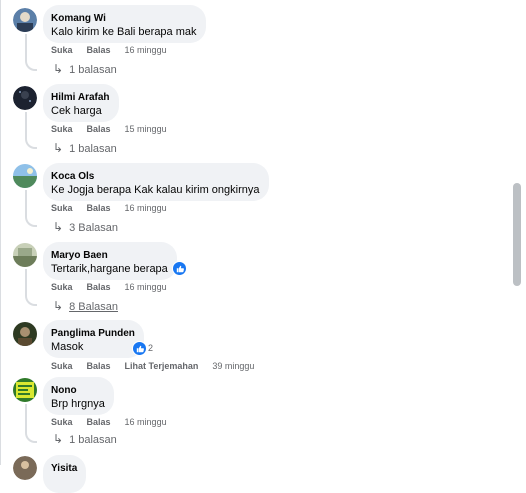 This screenshot has width=526, height=493. What do you see at coordinates (78, 390) in the screenshot?
I see `comment-author: Nono` at bounding box center [78, 390].